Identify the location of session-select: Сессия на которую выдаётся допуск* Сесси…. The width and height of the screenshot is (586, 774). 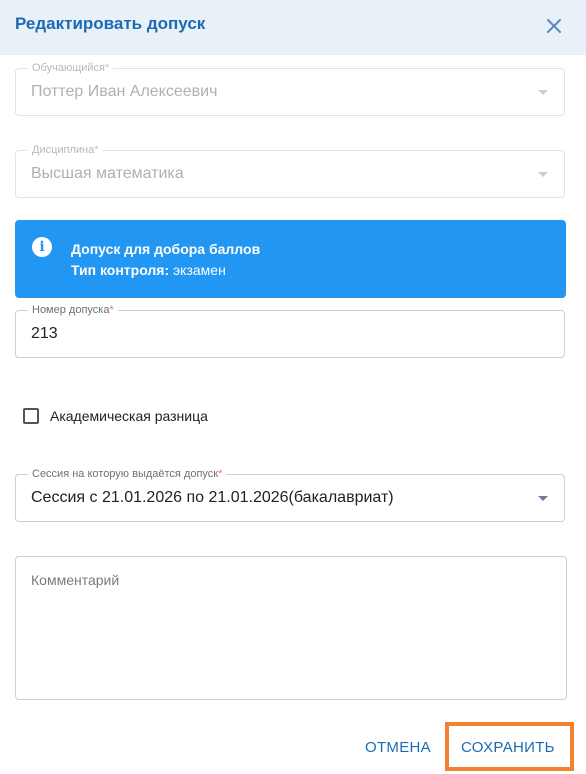
(290, 495).